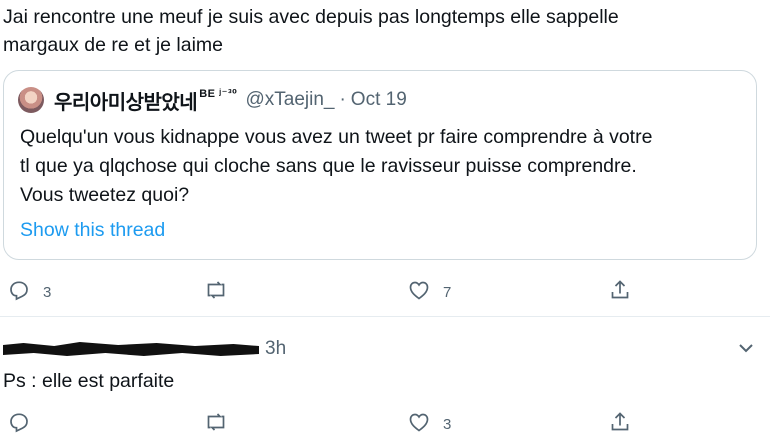 The height and width of the screenshot is (446, 770). I want to click on more-options-button, so click(746, 348).